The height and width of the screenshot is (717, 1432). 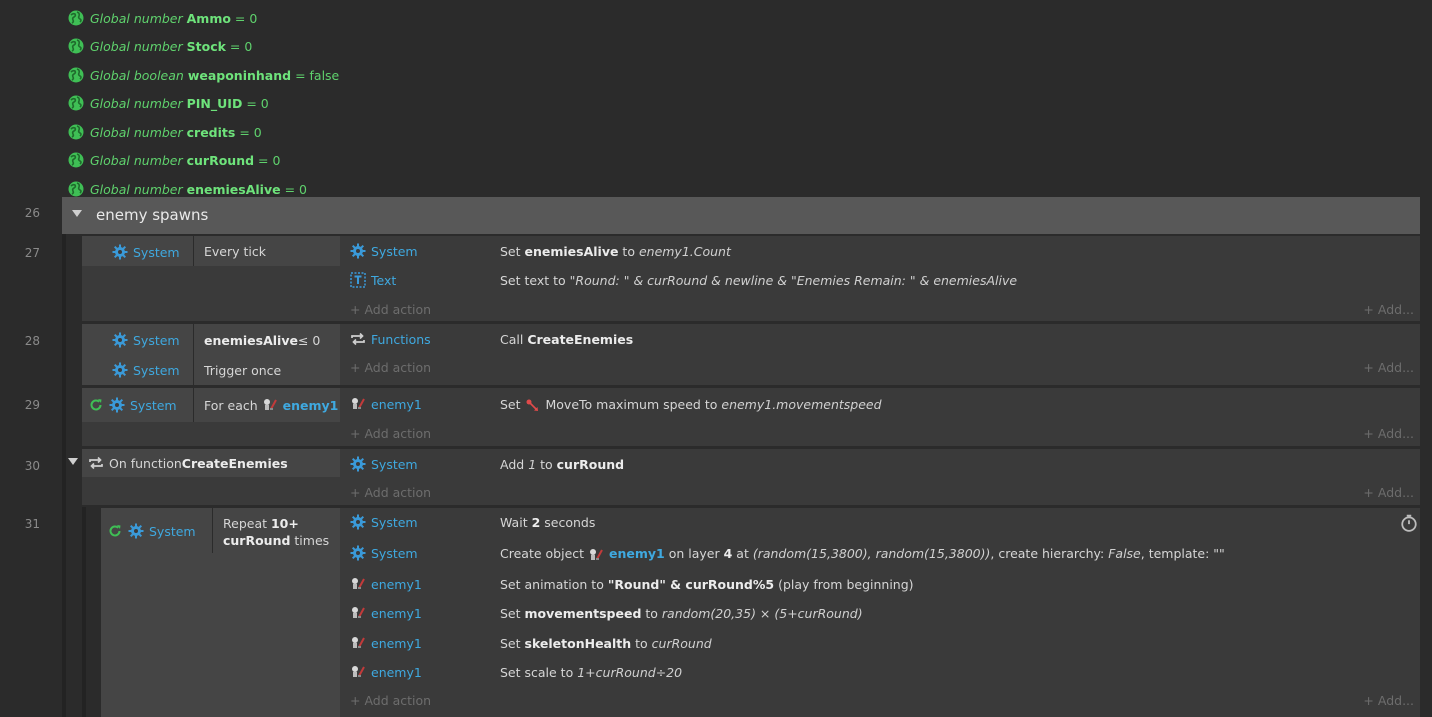 What do you see at coordinates (162, 18) in the screenshot?
I see `global-var-ammo: Global number Ammo = 0` at bounding box center [162, 18].